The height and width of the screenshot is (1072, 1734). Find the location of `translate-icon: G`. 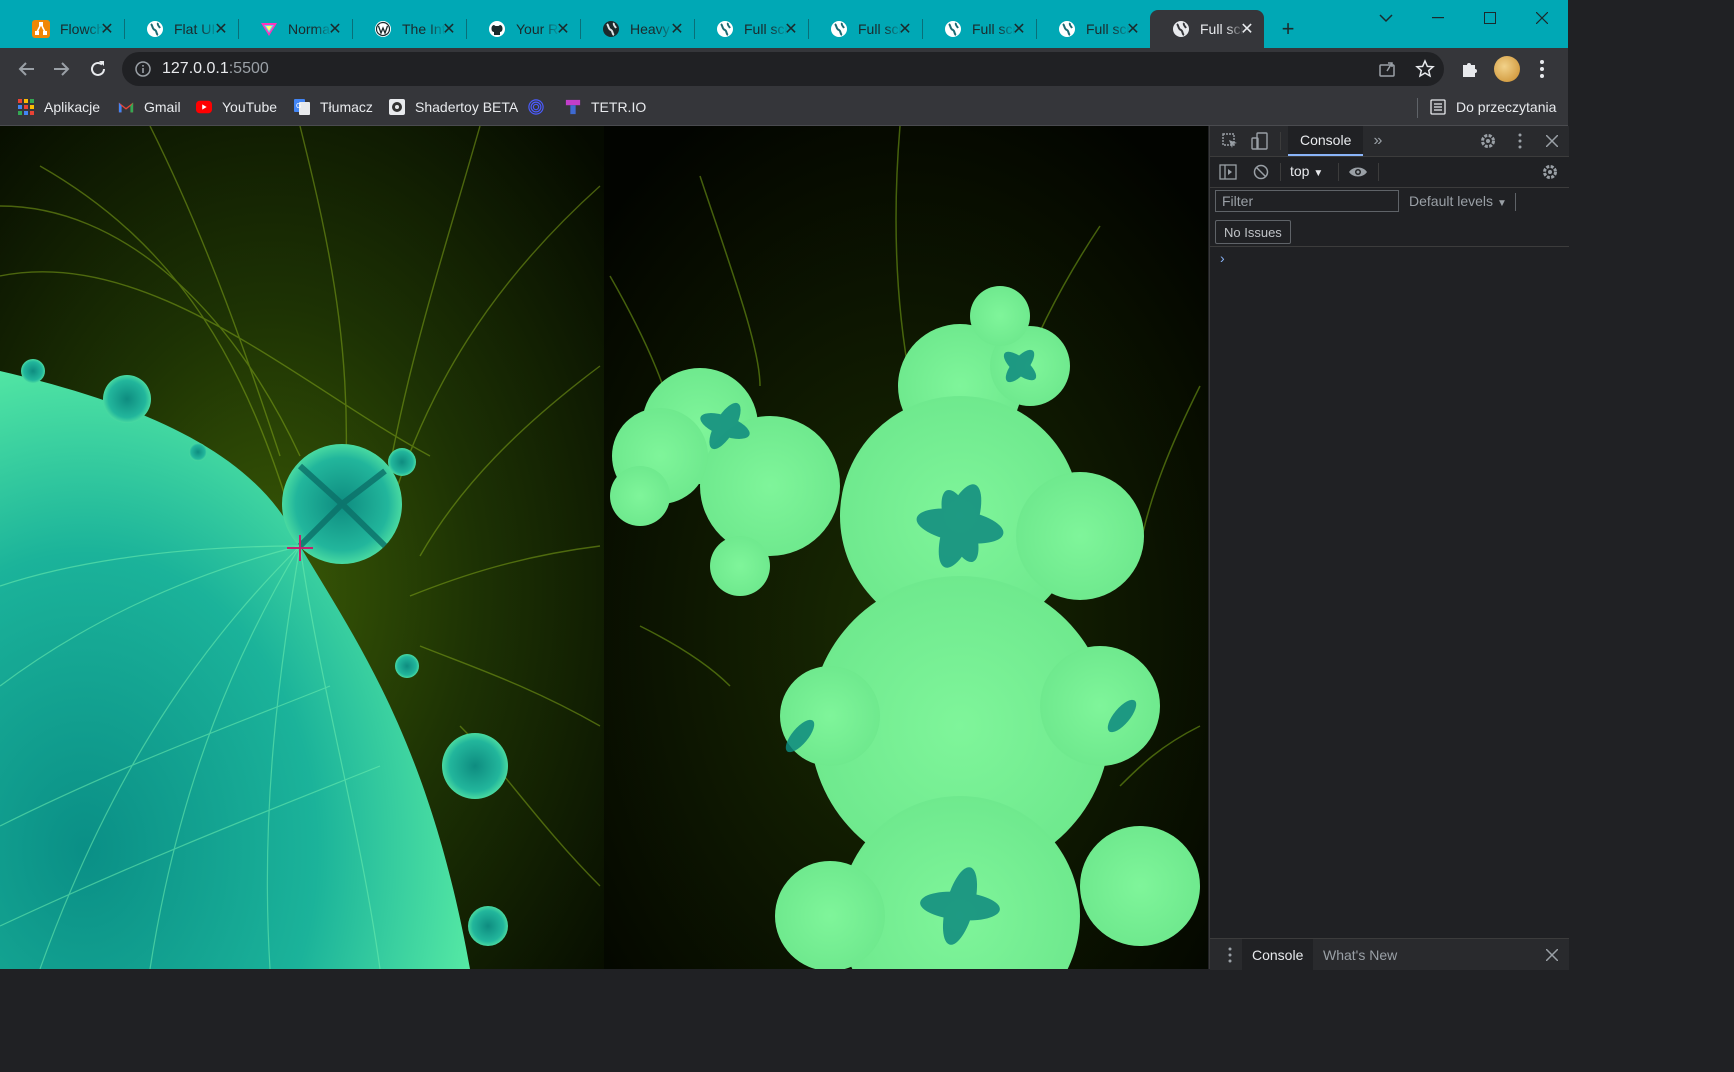

translate-icon: G is located at coordinates (302, 107).